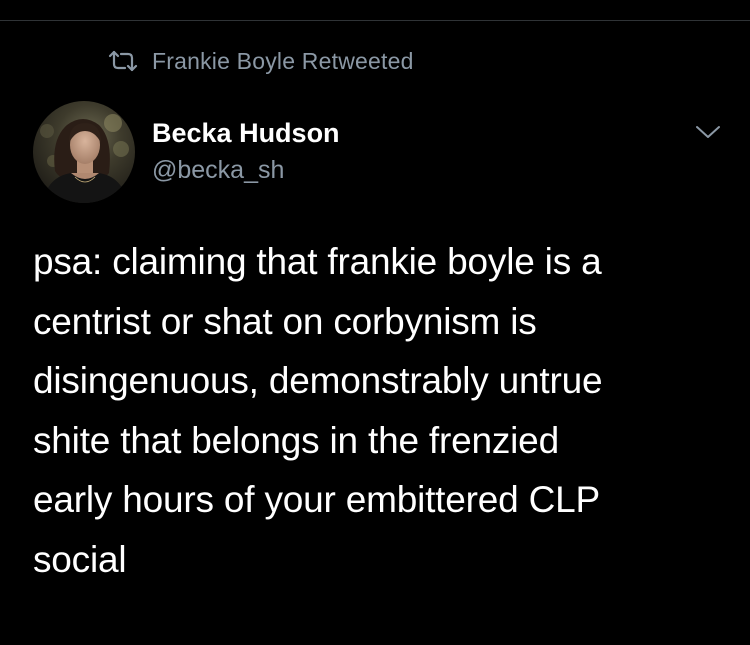 Image resolution: width=750 pixels, height=645 pixels. I want to click on avatar-photo, so click(84, 152).